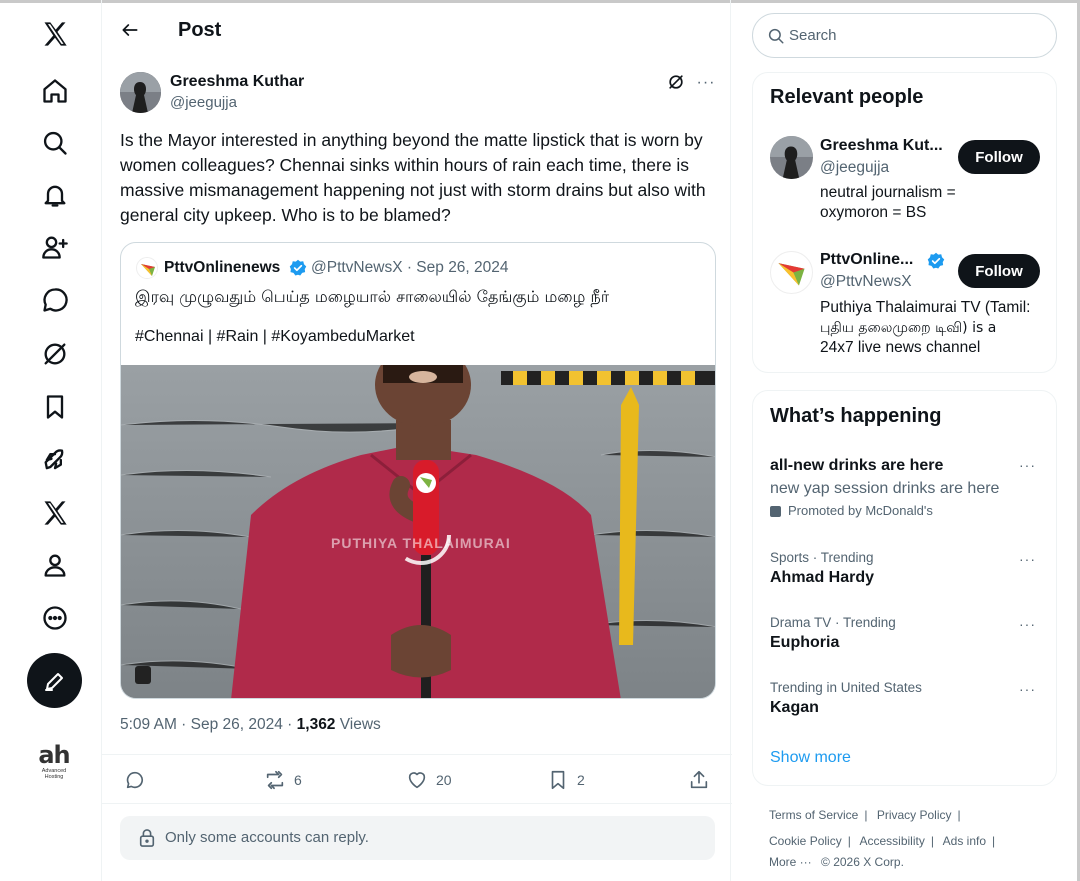 The width and height of the screenshot is (1080, 881). Describe the element at coordinates (55, 565) in the screenshot. I see `profile-icon` at that location.